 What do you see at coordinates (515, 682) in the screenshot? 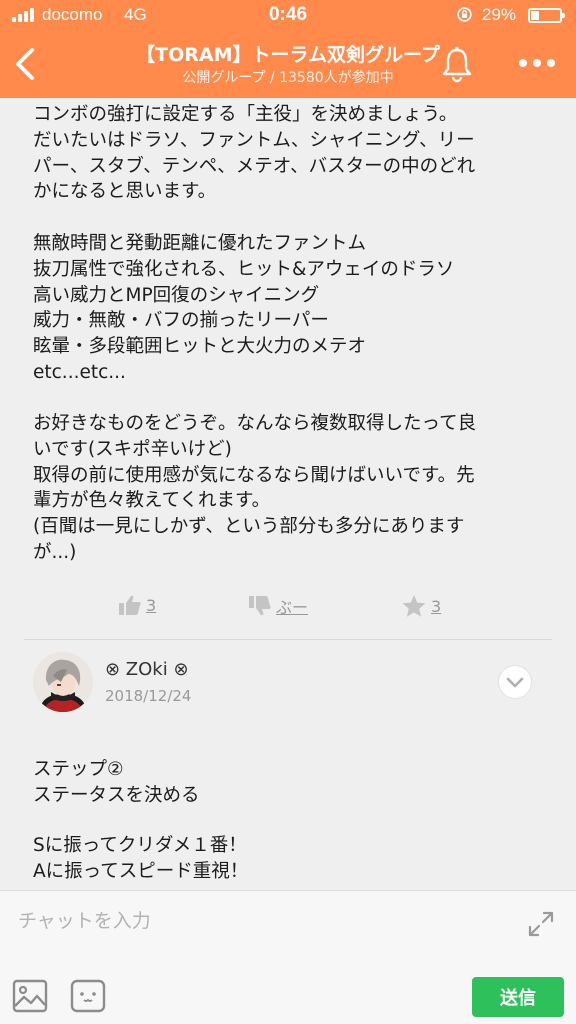
I see `chevron-down-icon` at bounding box center [515, 682].